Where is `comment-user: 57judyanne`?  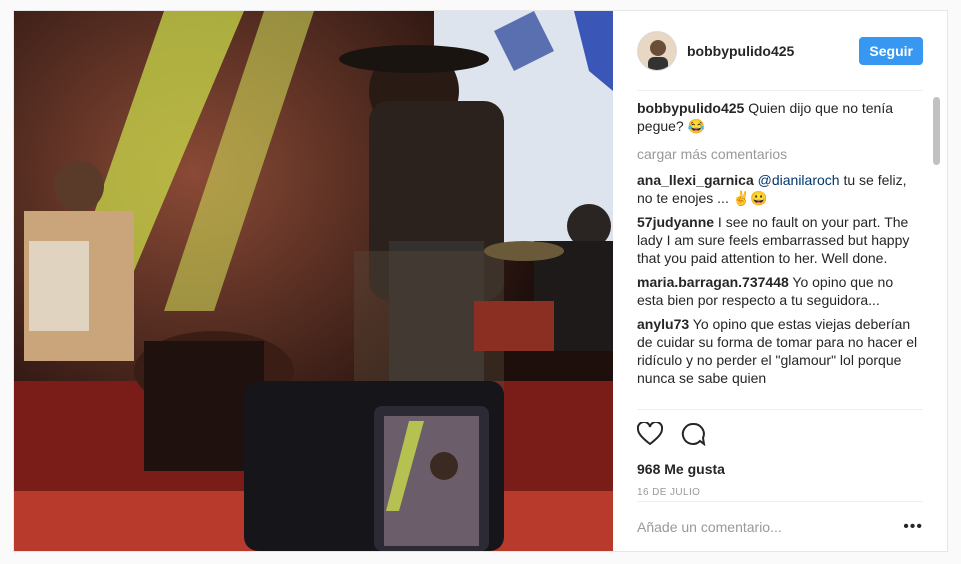 comment-user: 57judyanne is located at coordinates (675, 222).